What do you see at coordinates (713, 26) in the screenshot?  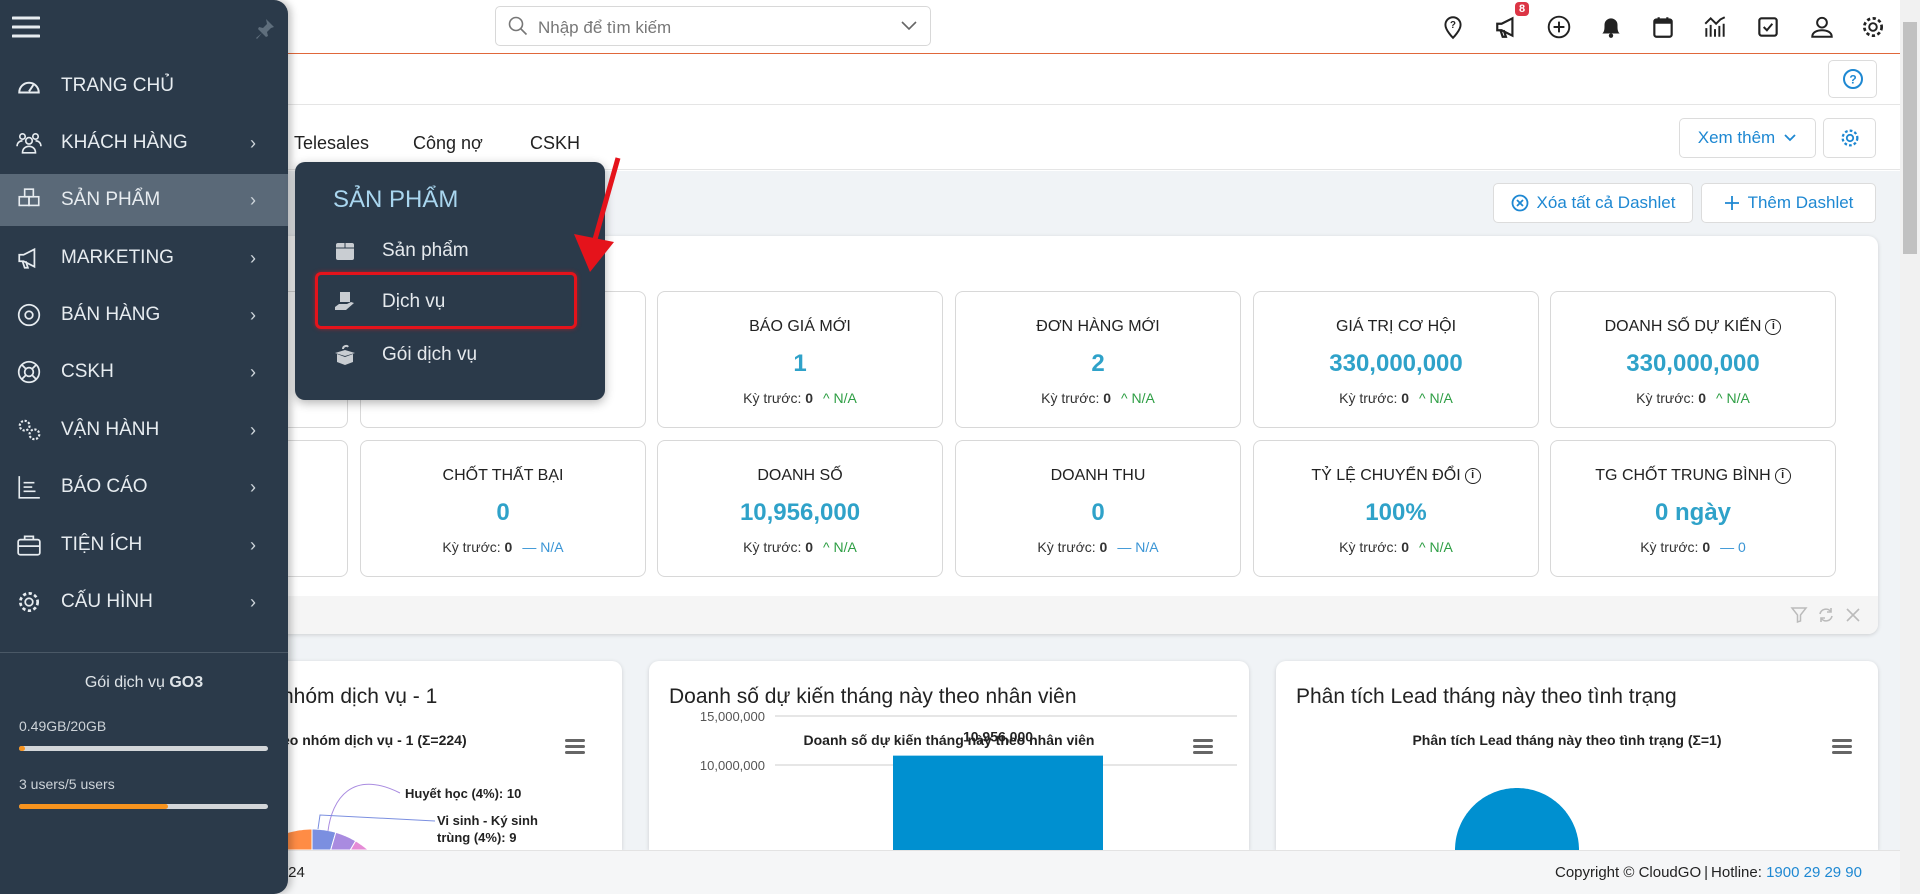 I see `search-input: Nhập để tìm kiếm` at bounding box center [713, 26].